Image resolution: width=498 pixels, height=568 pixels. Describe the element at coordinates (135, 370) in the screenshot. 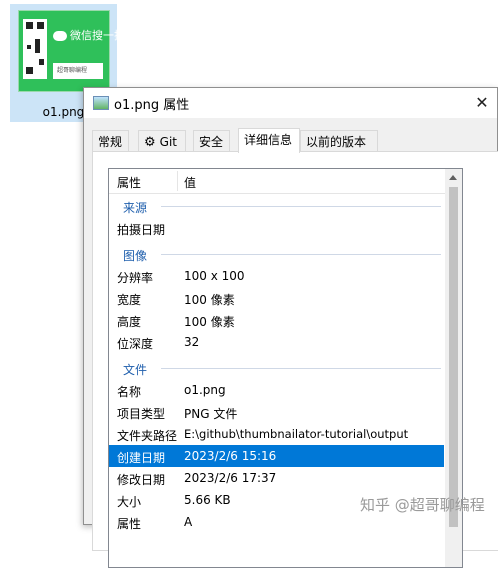

I see `group-label: 文件` at that location.